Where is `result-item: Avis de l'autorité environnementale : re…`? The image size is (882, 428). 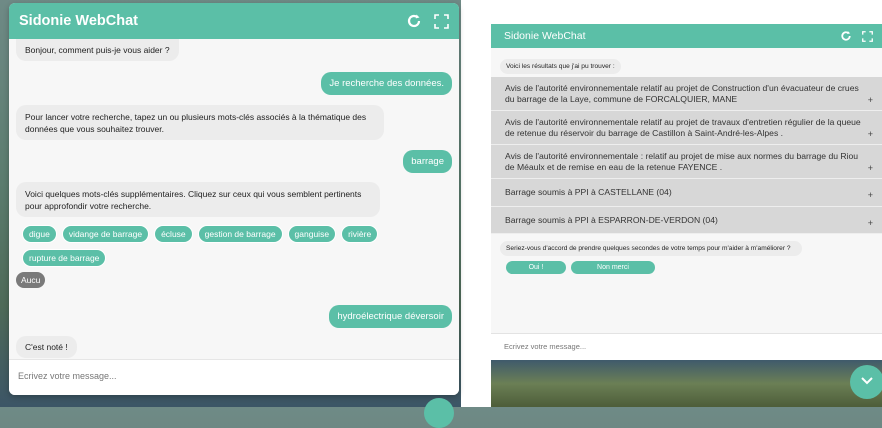
result-item: Avis de l'autorité environnementale : re… is located at coordinates (686, 162).